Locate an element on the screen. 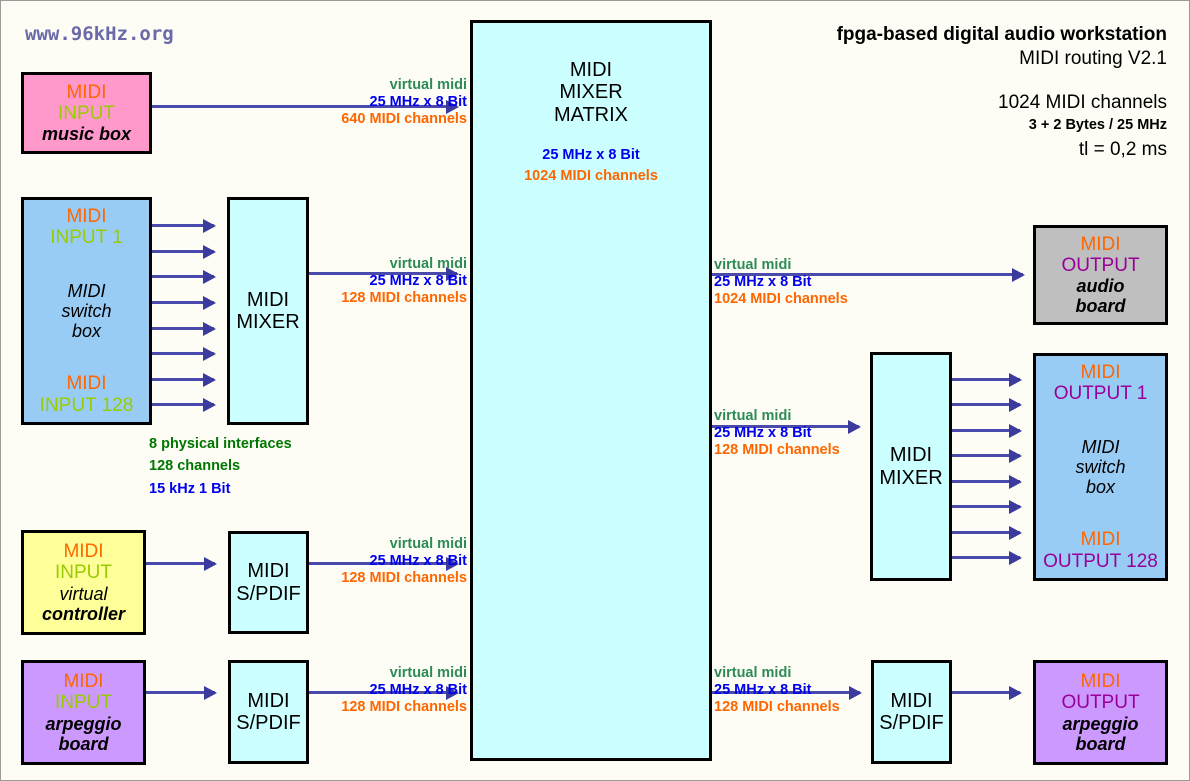 Image resolution: width=1190 pixels, height=781 pixels. matrix-label-line1: MIDI is located at coordinates (591, 70).